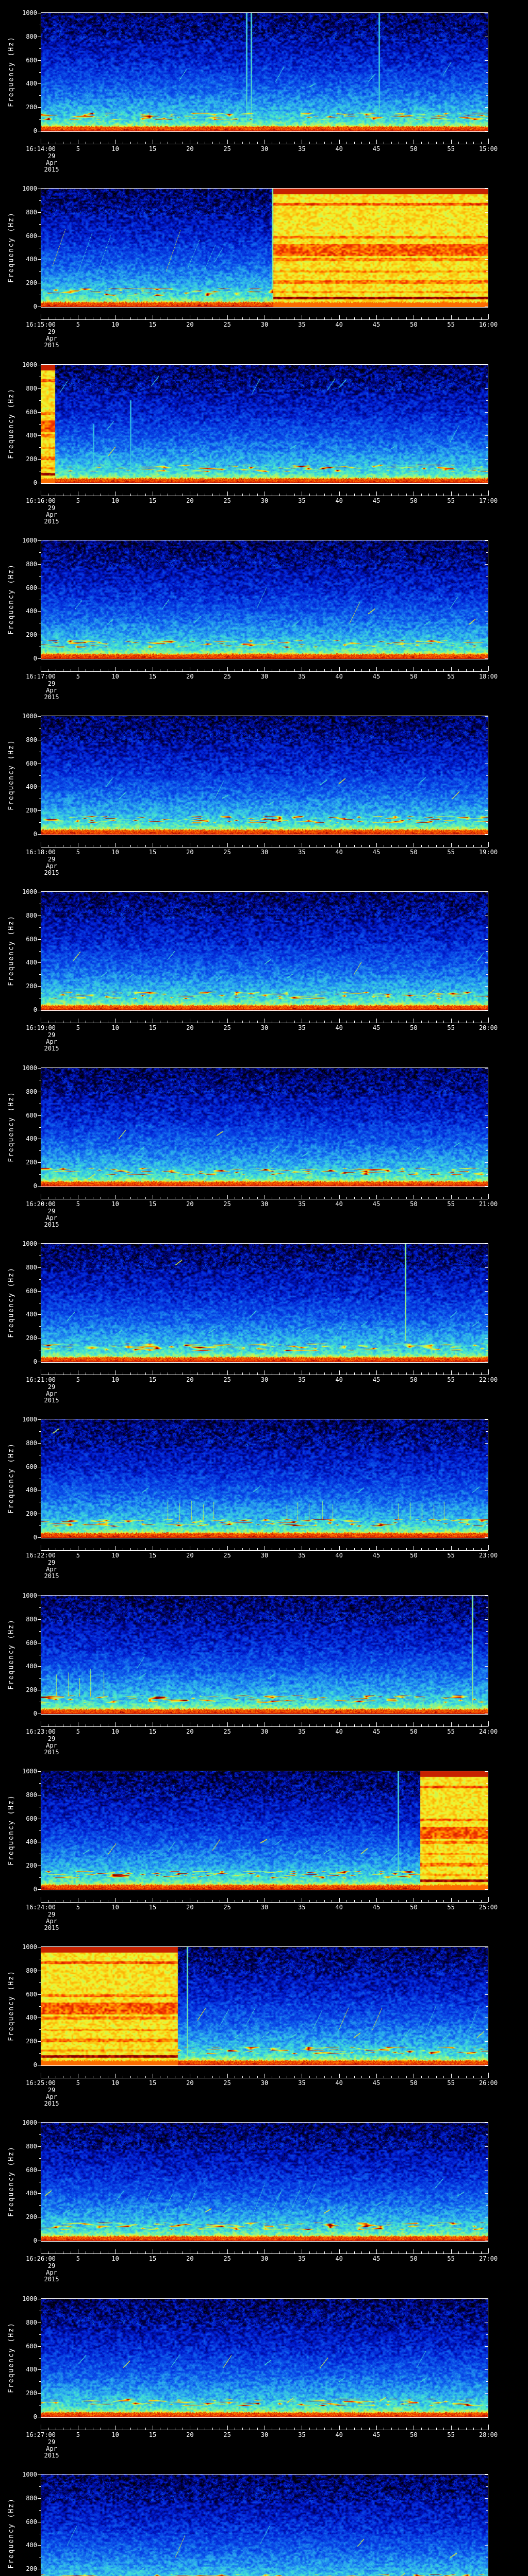  I want to click on x-tick-label: 10, so click(115, 148).